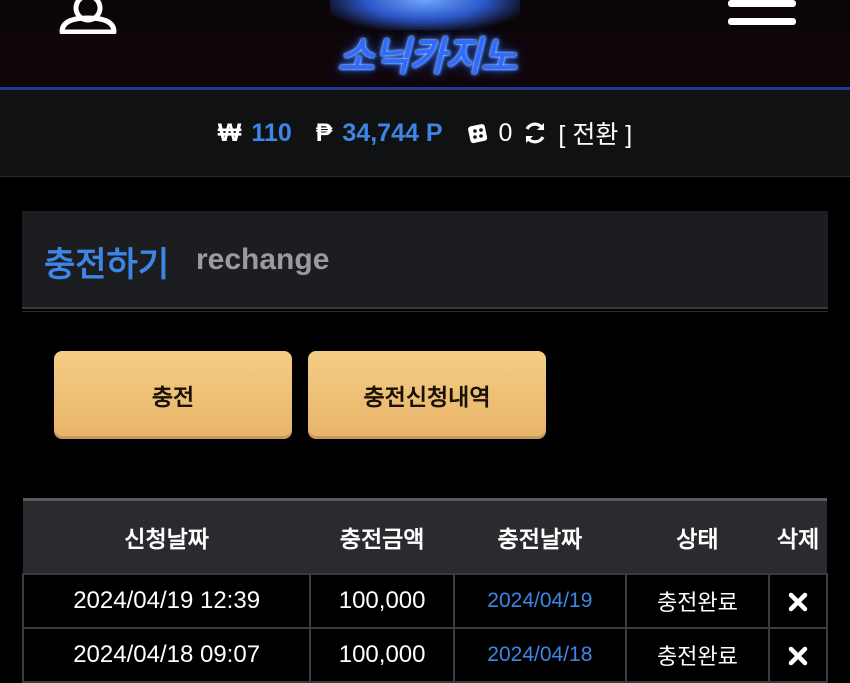 This screenshot has height=683, width=850. What do you see at coordinates (798, 540) in the screenshot?
I see `col-delete: 삭제` at bounding box center [798, 540].